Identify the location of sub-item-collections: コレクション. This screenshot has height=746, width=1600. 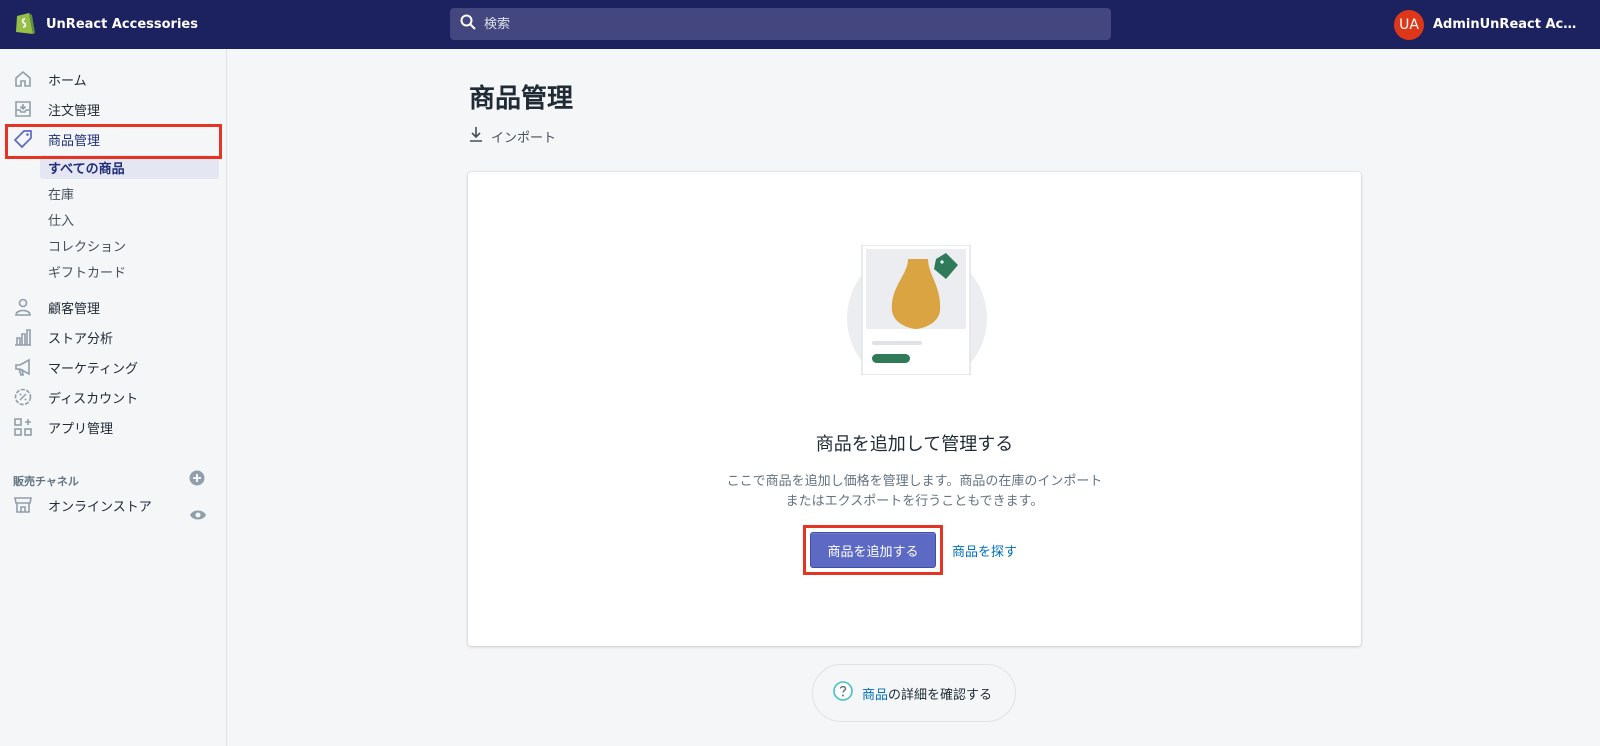
(129, 245).